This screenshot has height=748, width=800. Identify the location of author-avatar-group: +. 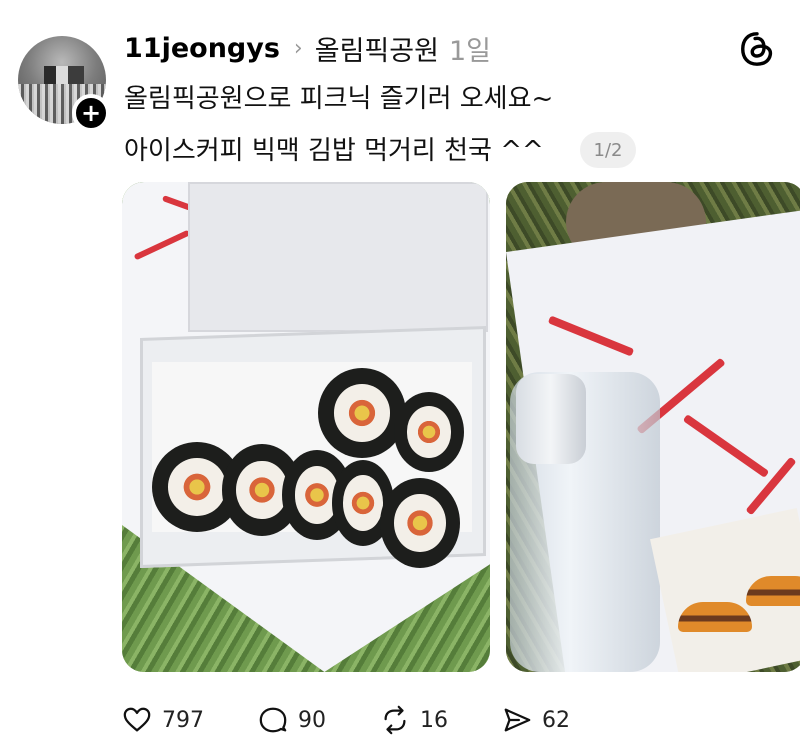
(64, 84).